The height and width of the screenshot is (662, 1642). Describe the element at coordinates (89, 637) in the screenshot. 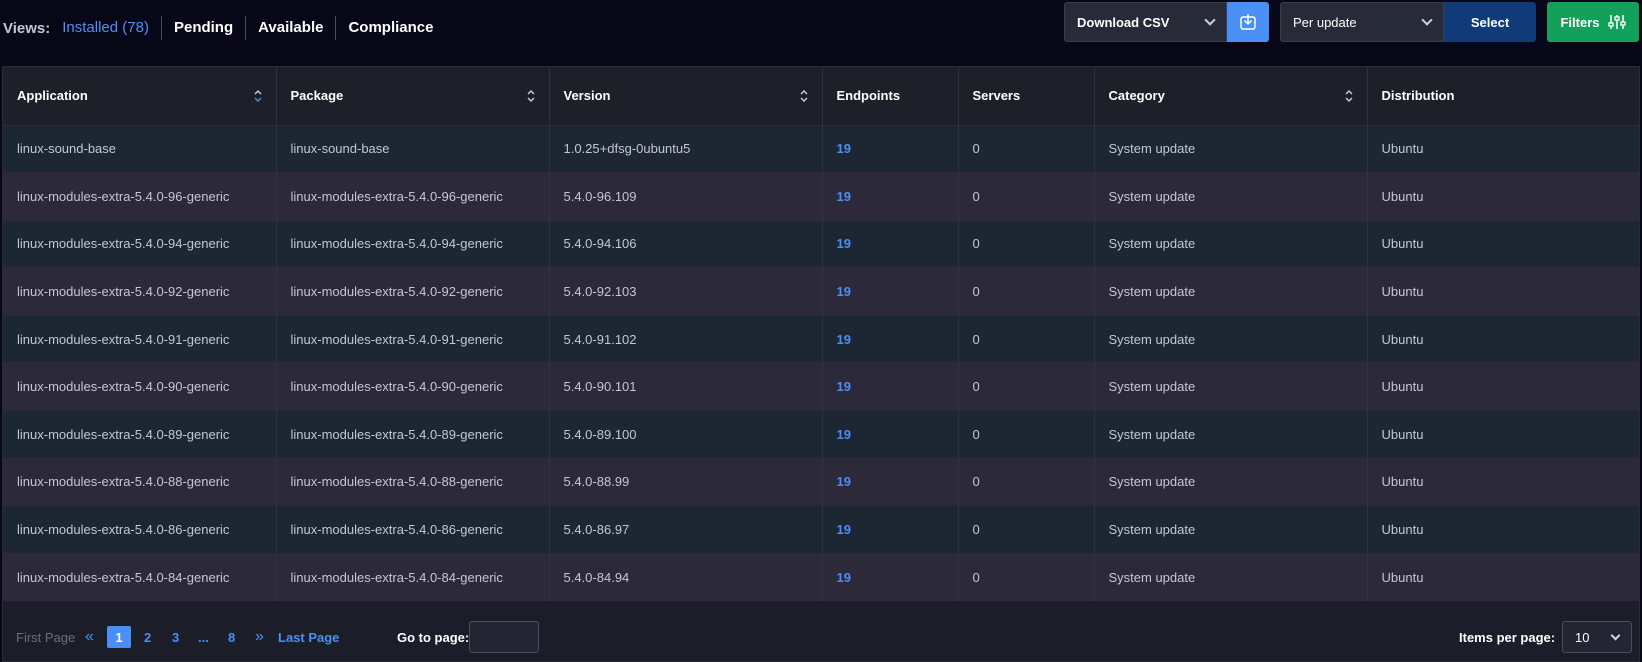

I see `double-chevron-left-icon: «` at that location.